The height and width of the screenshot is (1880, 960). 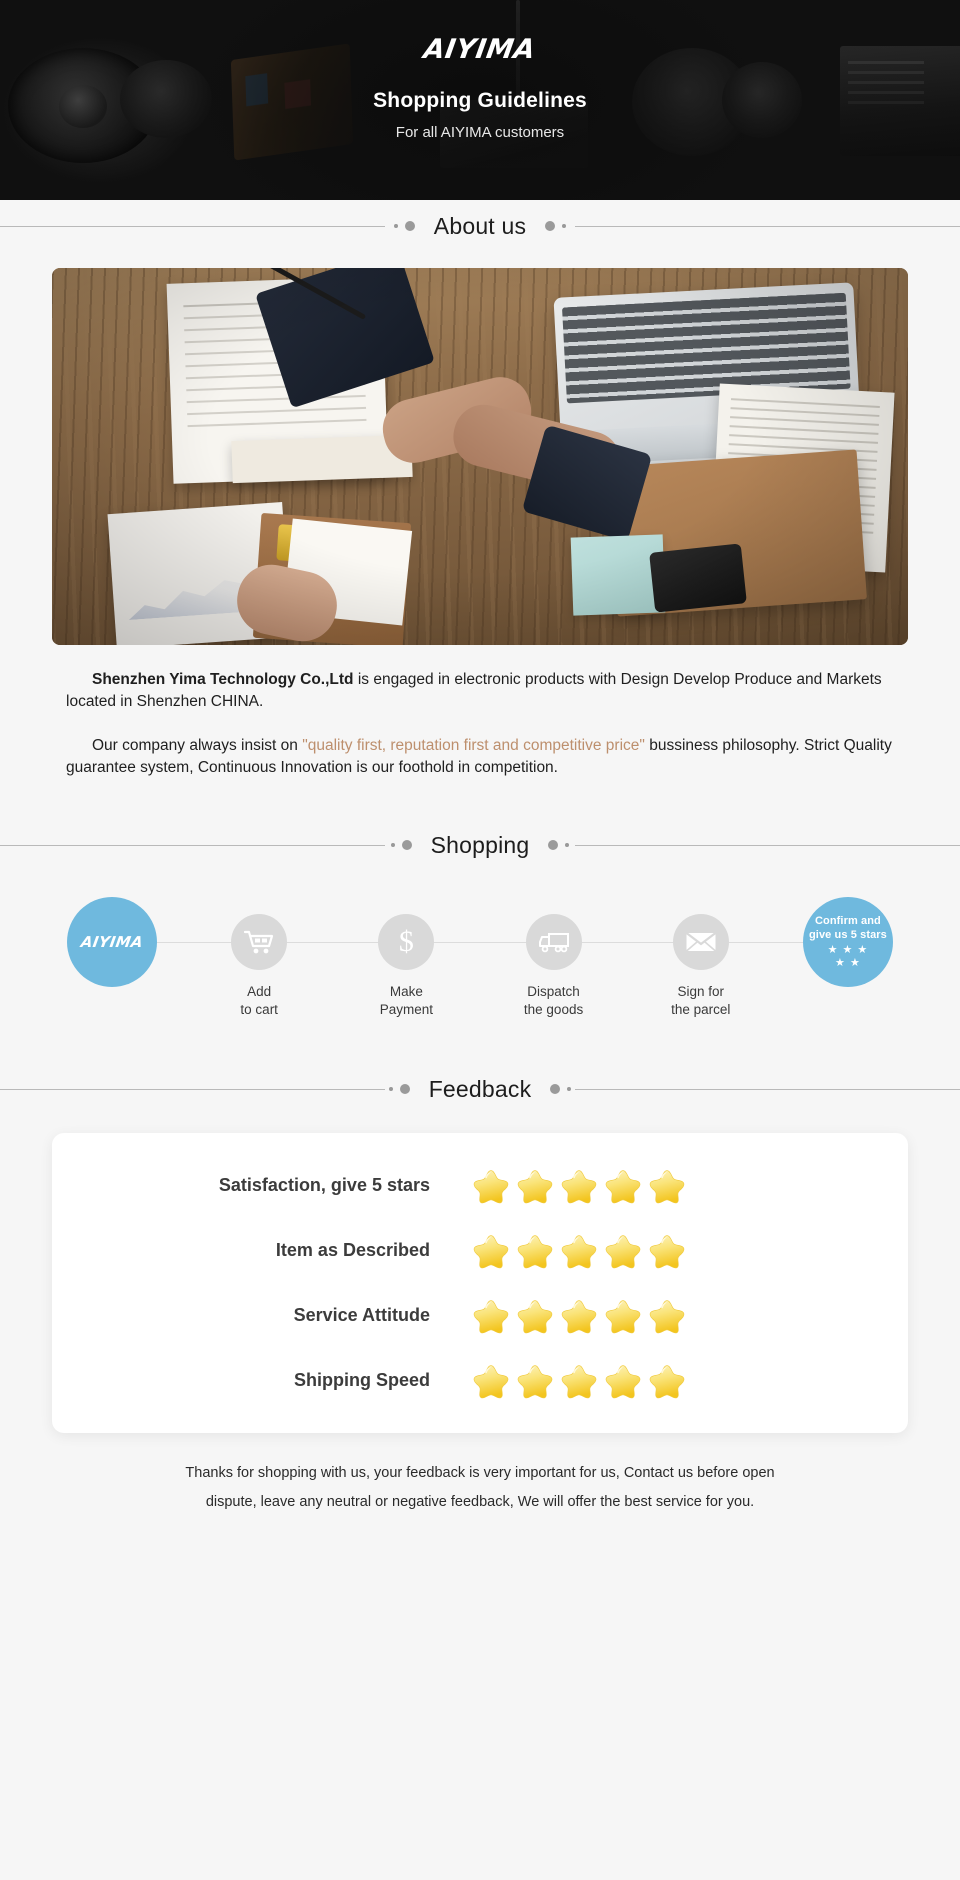 I want to click on divider-large-dot-left, so click(x=409, y=226).